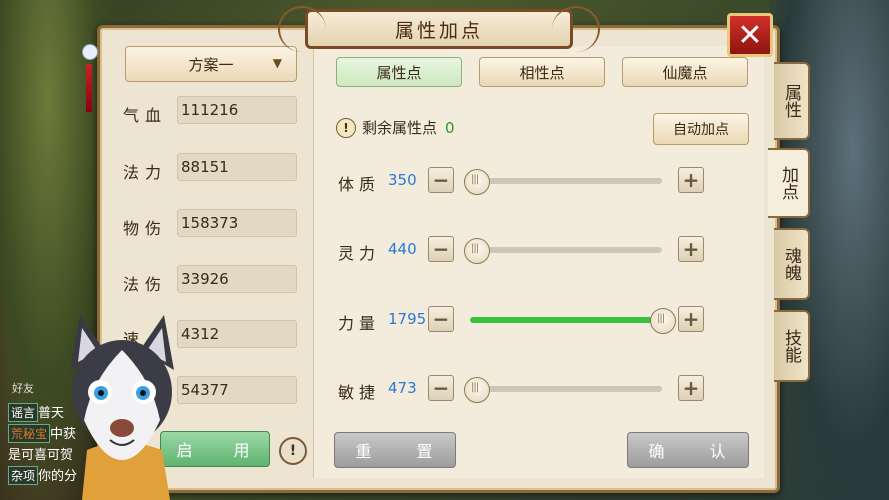 This screenshot has width=889, height=500. Describe the element at coordinates (51, 413) in the screenshot. I see `chat-text: 普天` at that location.